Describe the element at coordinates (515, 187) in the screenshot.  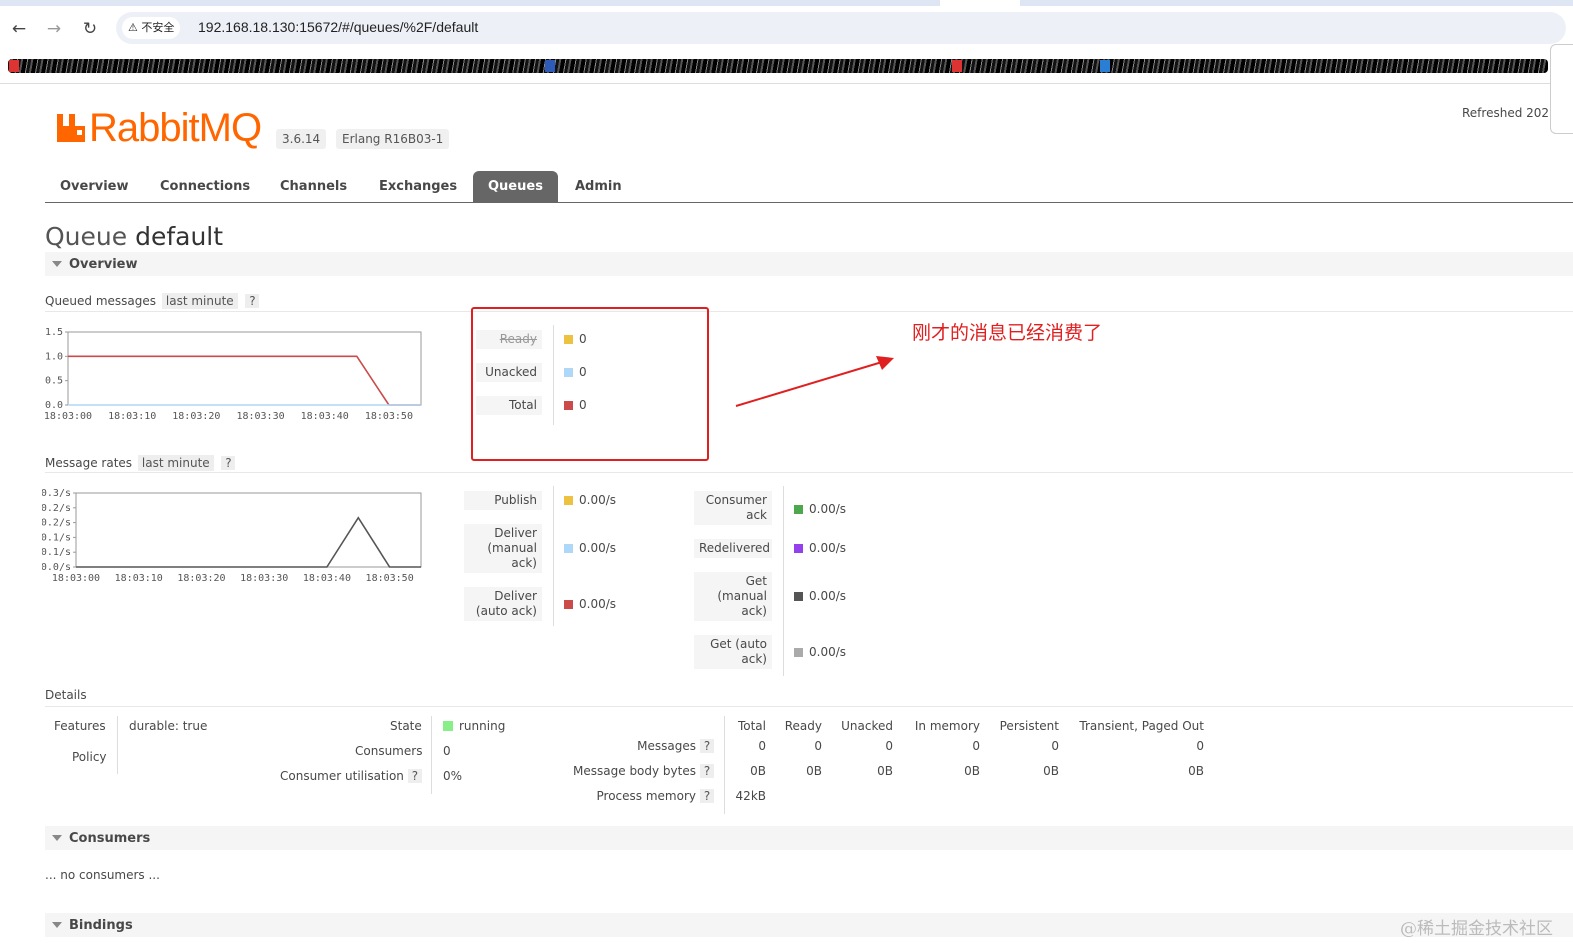
I see `tab-queues: Queues` at that location.